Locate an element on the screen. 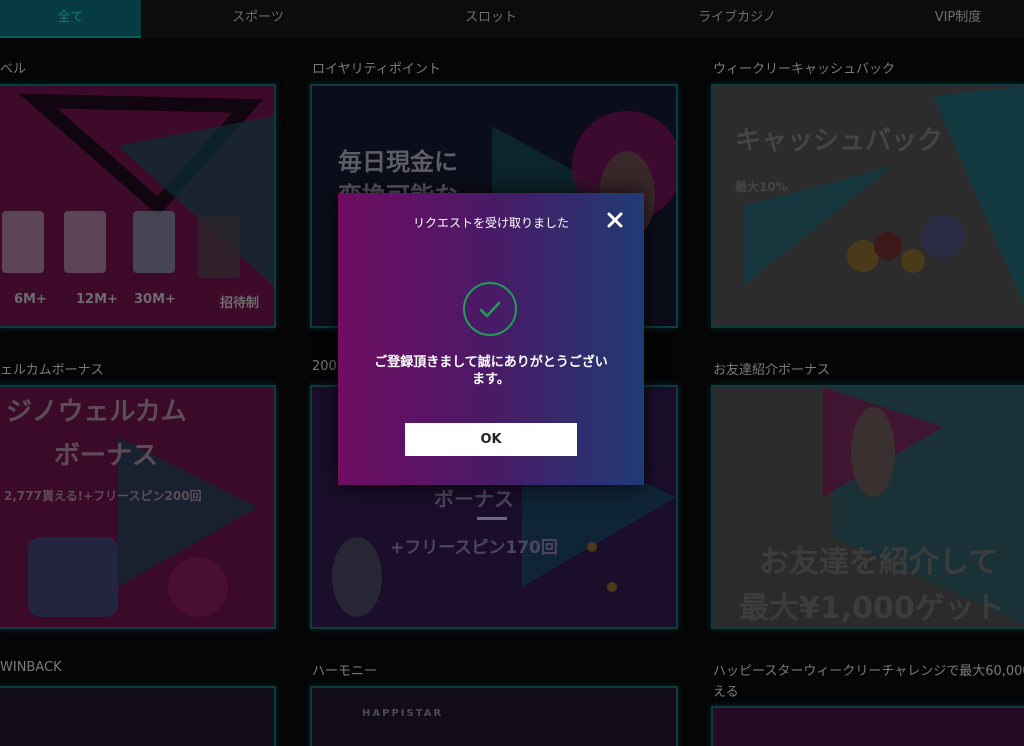  modal-message: ご登録頂きまして誠にありがとうござい ます。 is located at coordinates (491, 371).